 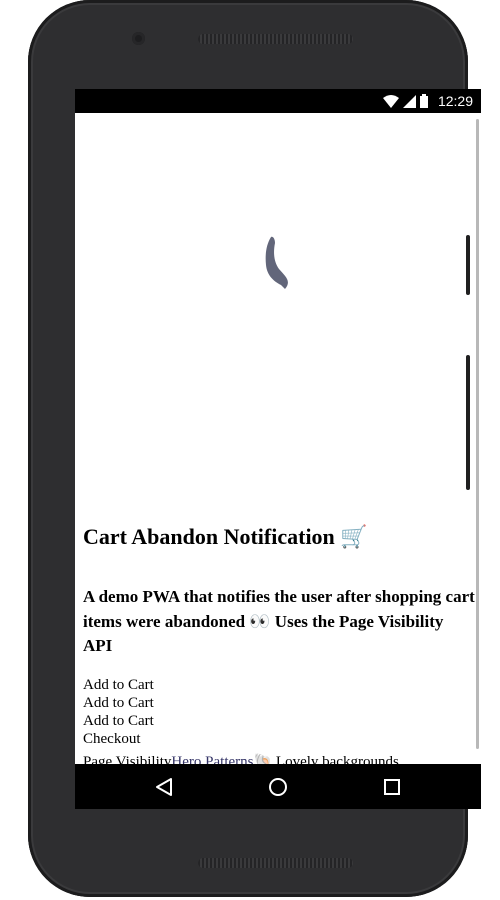 I want to click on loading-spinner-icon, so click(x=276, y=262).